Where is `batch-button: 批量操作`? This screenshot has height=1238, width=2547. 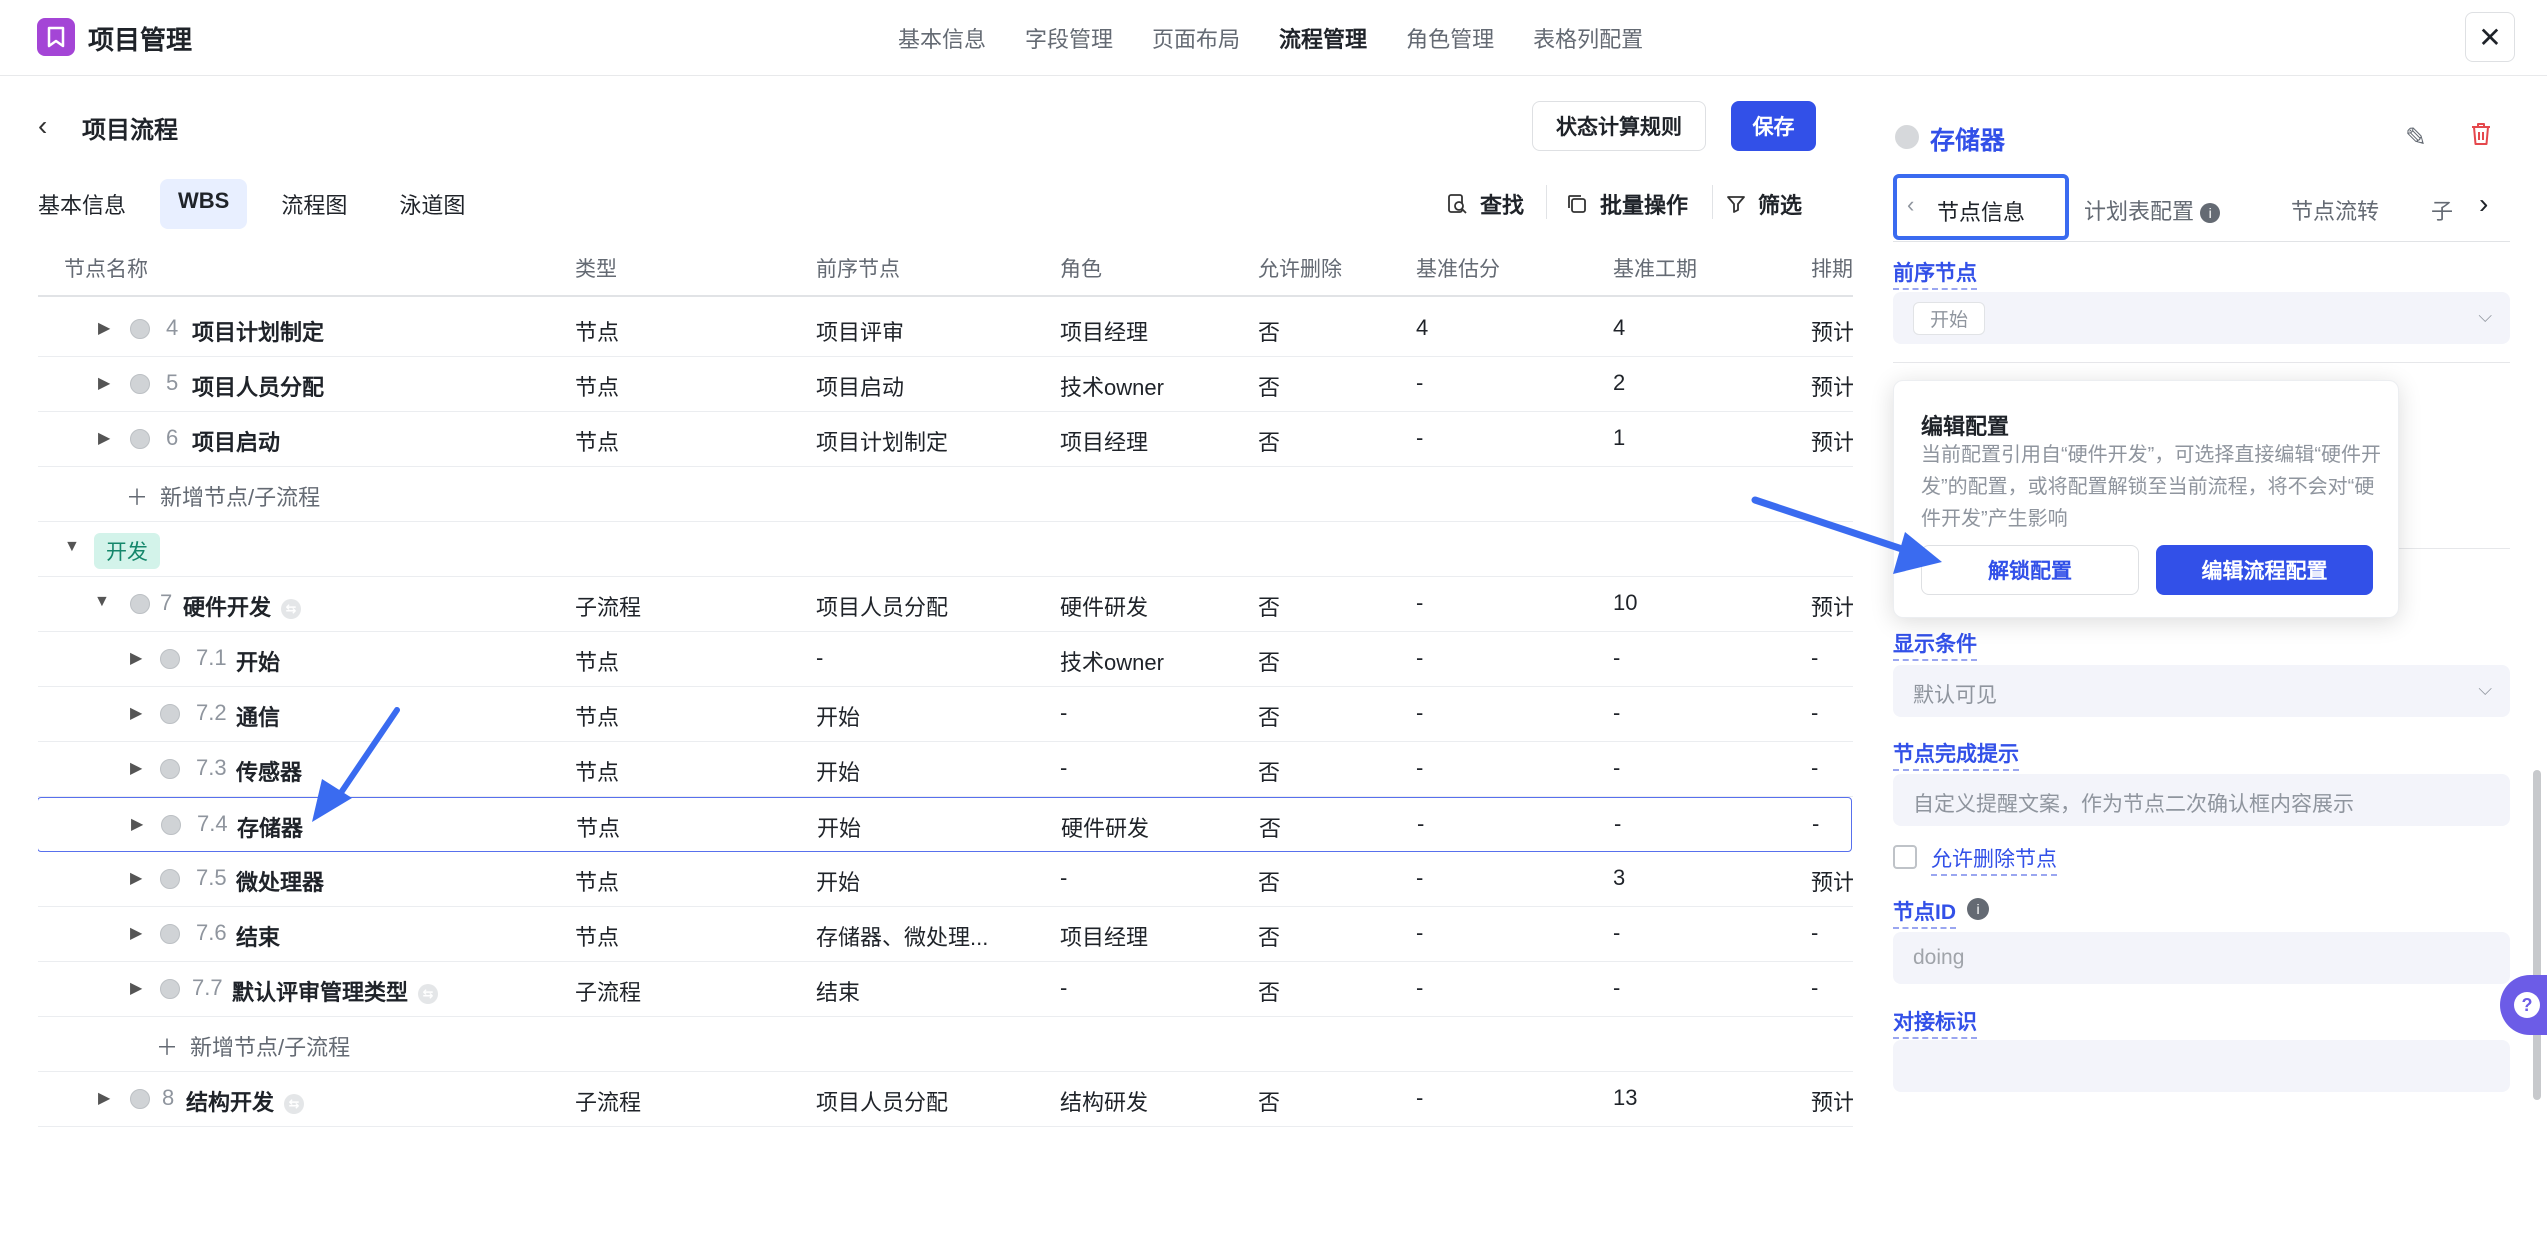 batch-button: 批量操作 is located at coordinates (1627, 204).